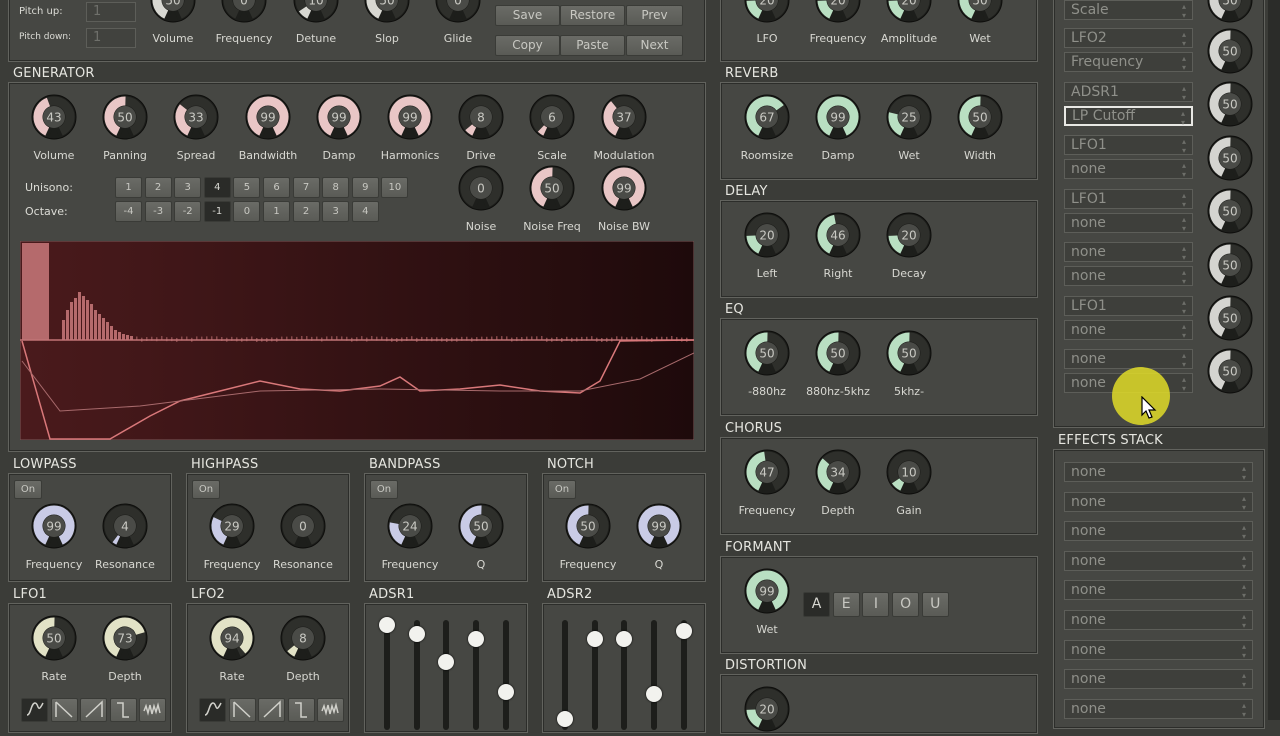 This screenshot has width=1280, height=736. Describe the element at coordinates (909, 235) in the screenshot. I see `delay-decay-knob: 20` at that location.